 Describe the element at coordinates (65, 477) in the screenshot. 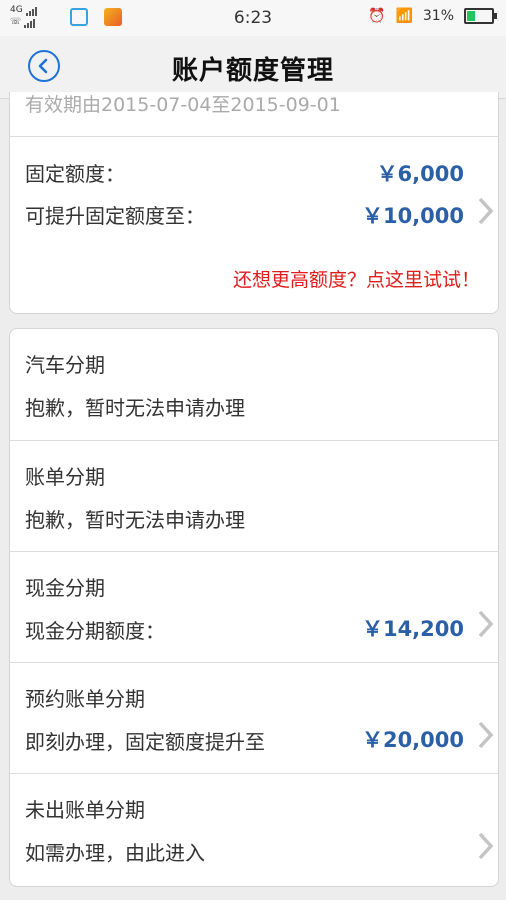

I see `item-title: 账单分期` at that location.